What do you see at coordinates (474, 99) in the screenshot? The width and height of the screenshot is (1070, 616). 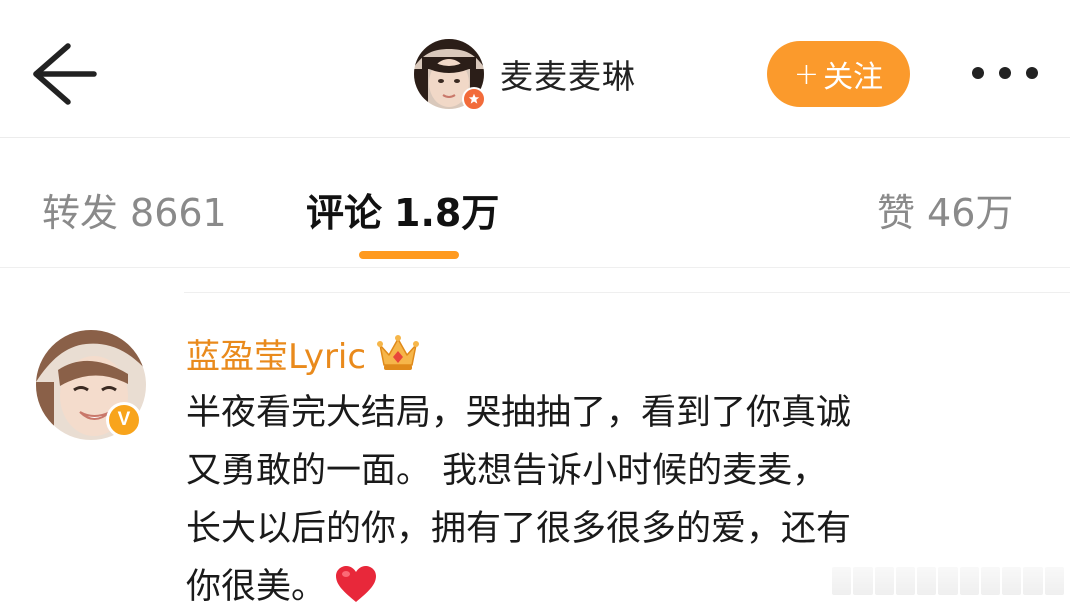 I see `verified-badge-icon` at bounding box center [474, 99].